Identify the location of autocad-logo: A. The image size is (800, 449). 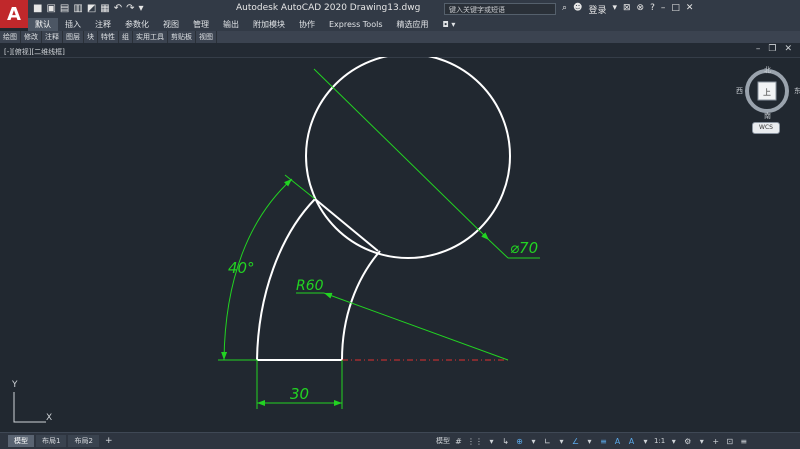
(14, 14).